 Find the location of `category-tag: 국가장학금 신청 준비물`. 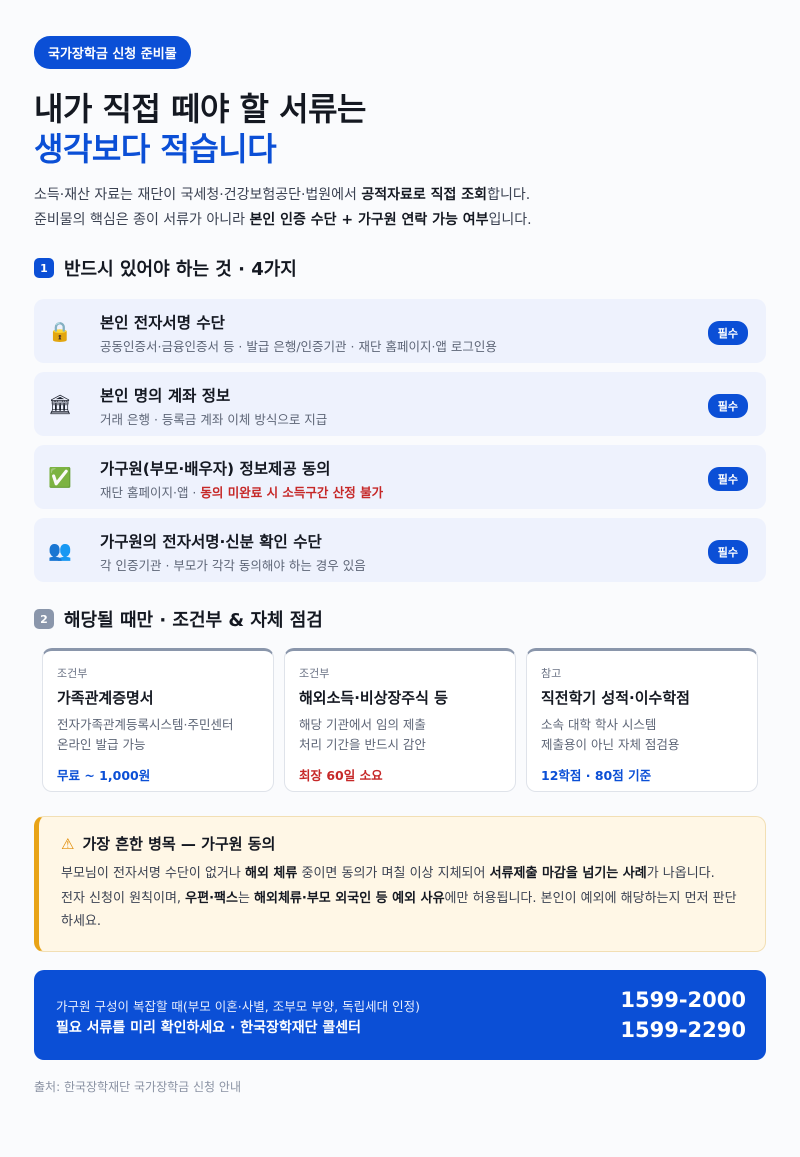

category-tag: 국가장학금 신청 준비물 is located at coordinates (112, 52).